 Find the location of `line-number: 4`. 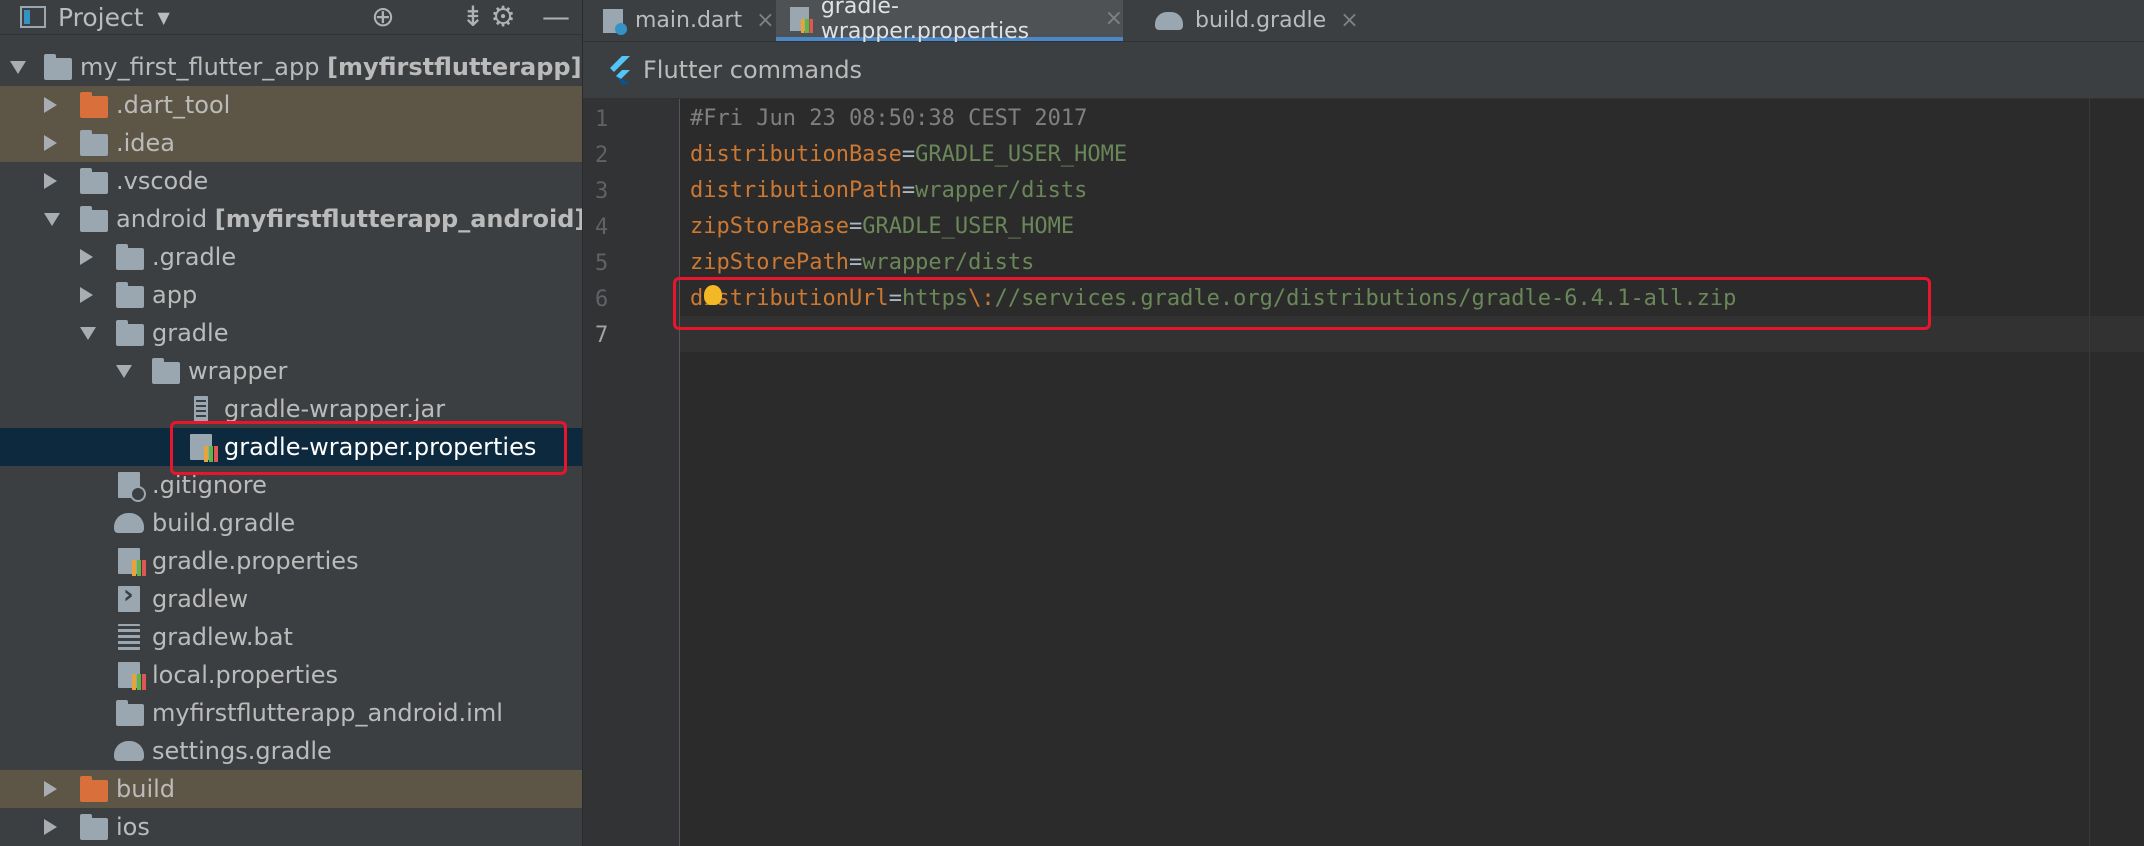

line-number: 4 is located at coordinates (602, 227).